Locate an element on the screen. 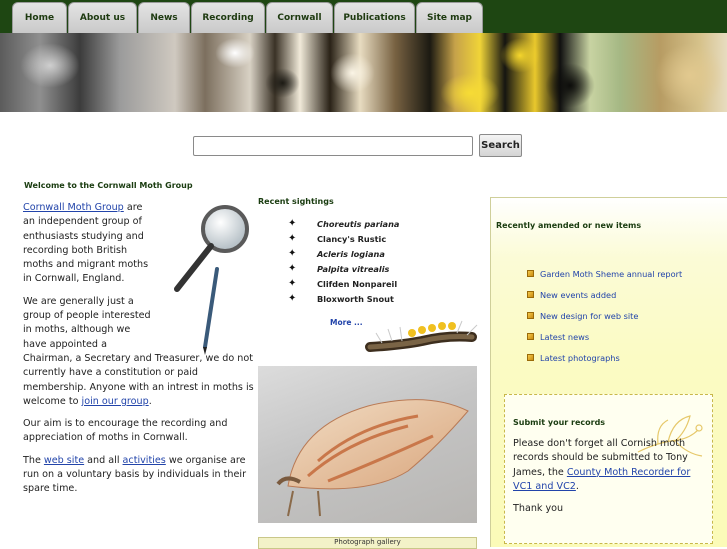 Image resolution: width=727 pixels, height=549 pixels. tab-site-map: Site map is located at coordinates (449, 17).